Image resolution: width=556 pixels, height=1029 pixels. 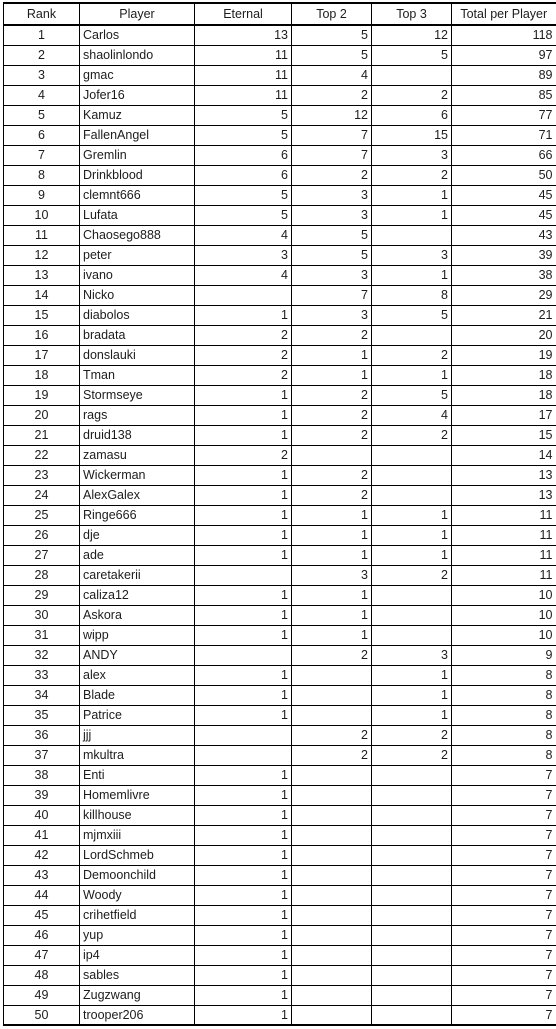 I want to click on cell-player: sables, so click(x=137, y=975).